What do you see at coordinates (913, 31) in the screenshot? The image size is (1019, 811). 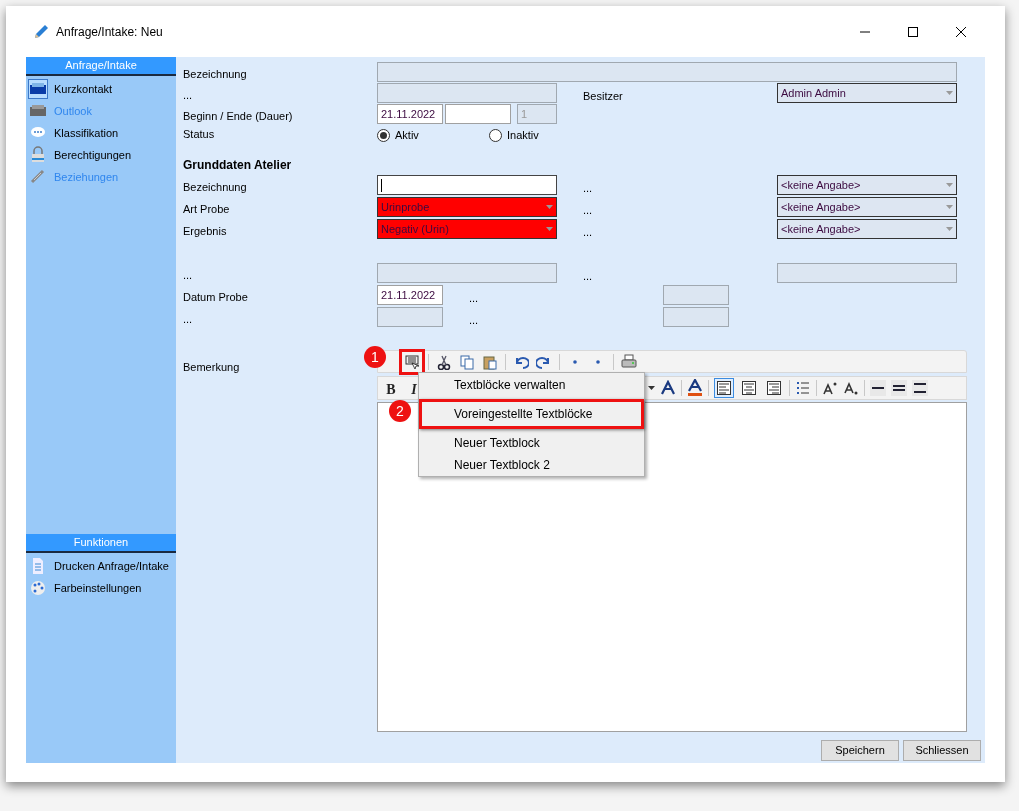 I see `maximize-icon` at bounding box center [913, 31].